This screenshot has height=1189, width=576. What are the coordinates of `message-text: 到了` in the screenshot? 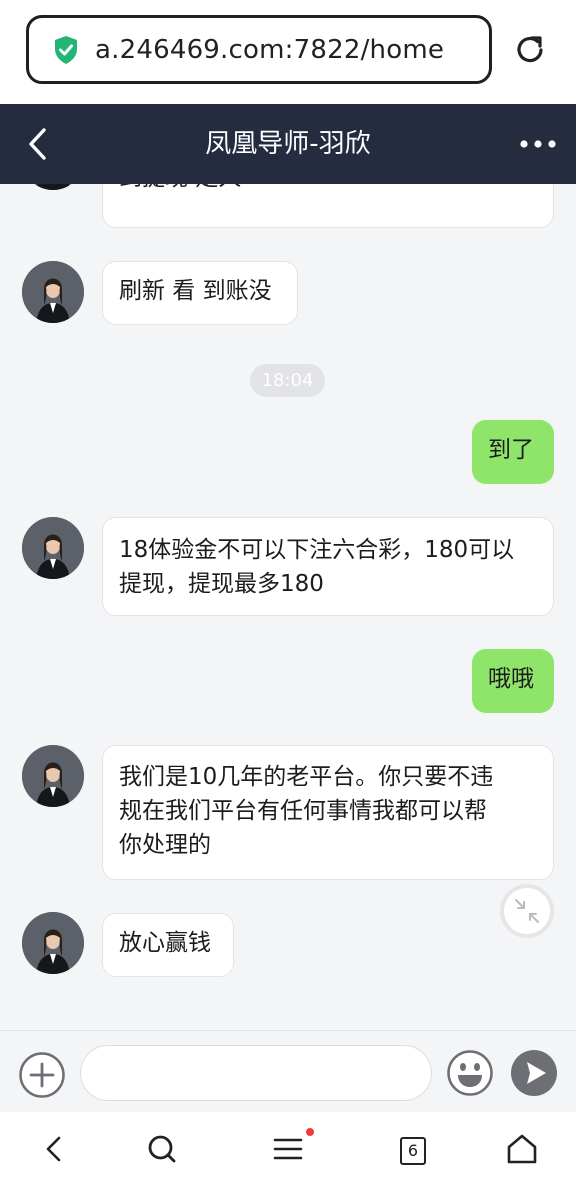 It's located at (511, 450).